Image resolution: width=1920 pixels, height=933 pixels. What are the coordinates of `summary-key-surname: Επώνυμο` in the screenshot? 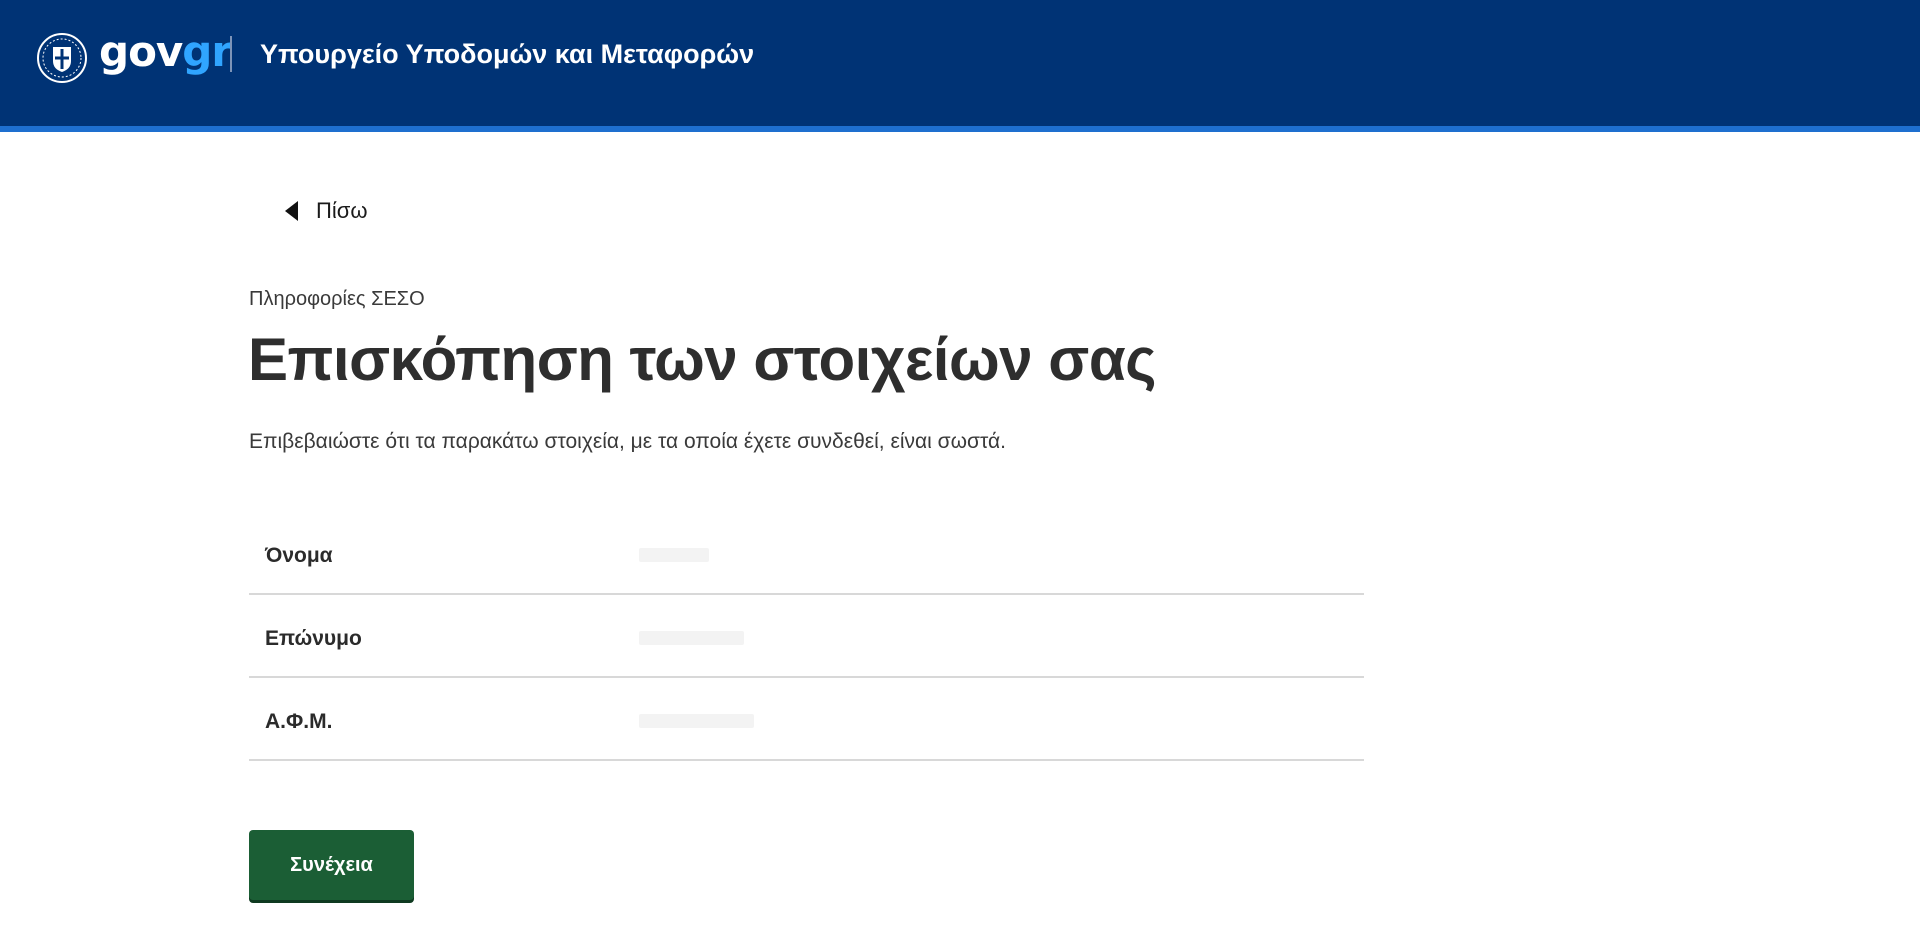 It's located at (313, 638).